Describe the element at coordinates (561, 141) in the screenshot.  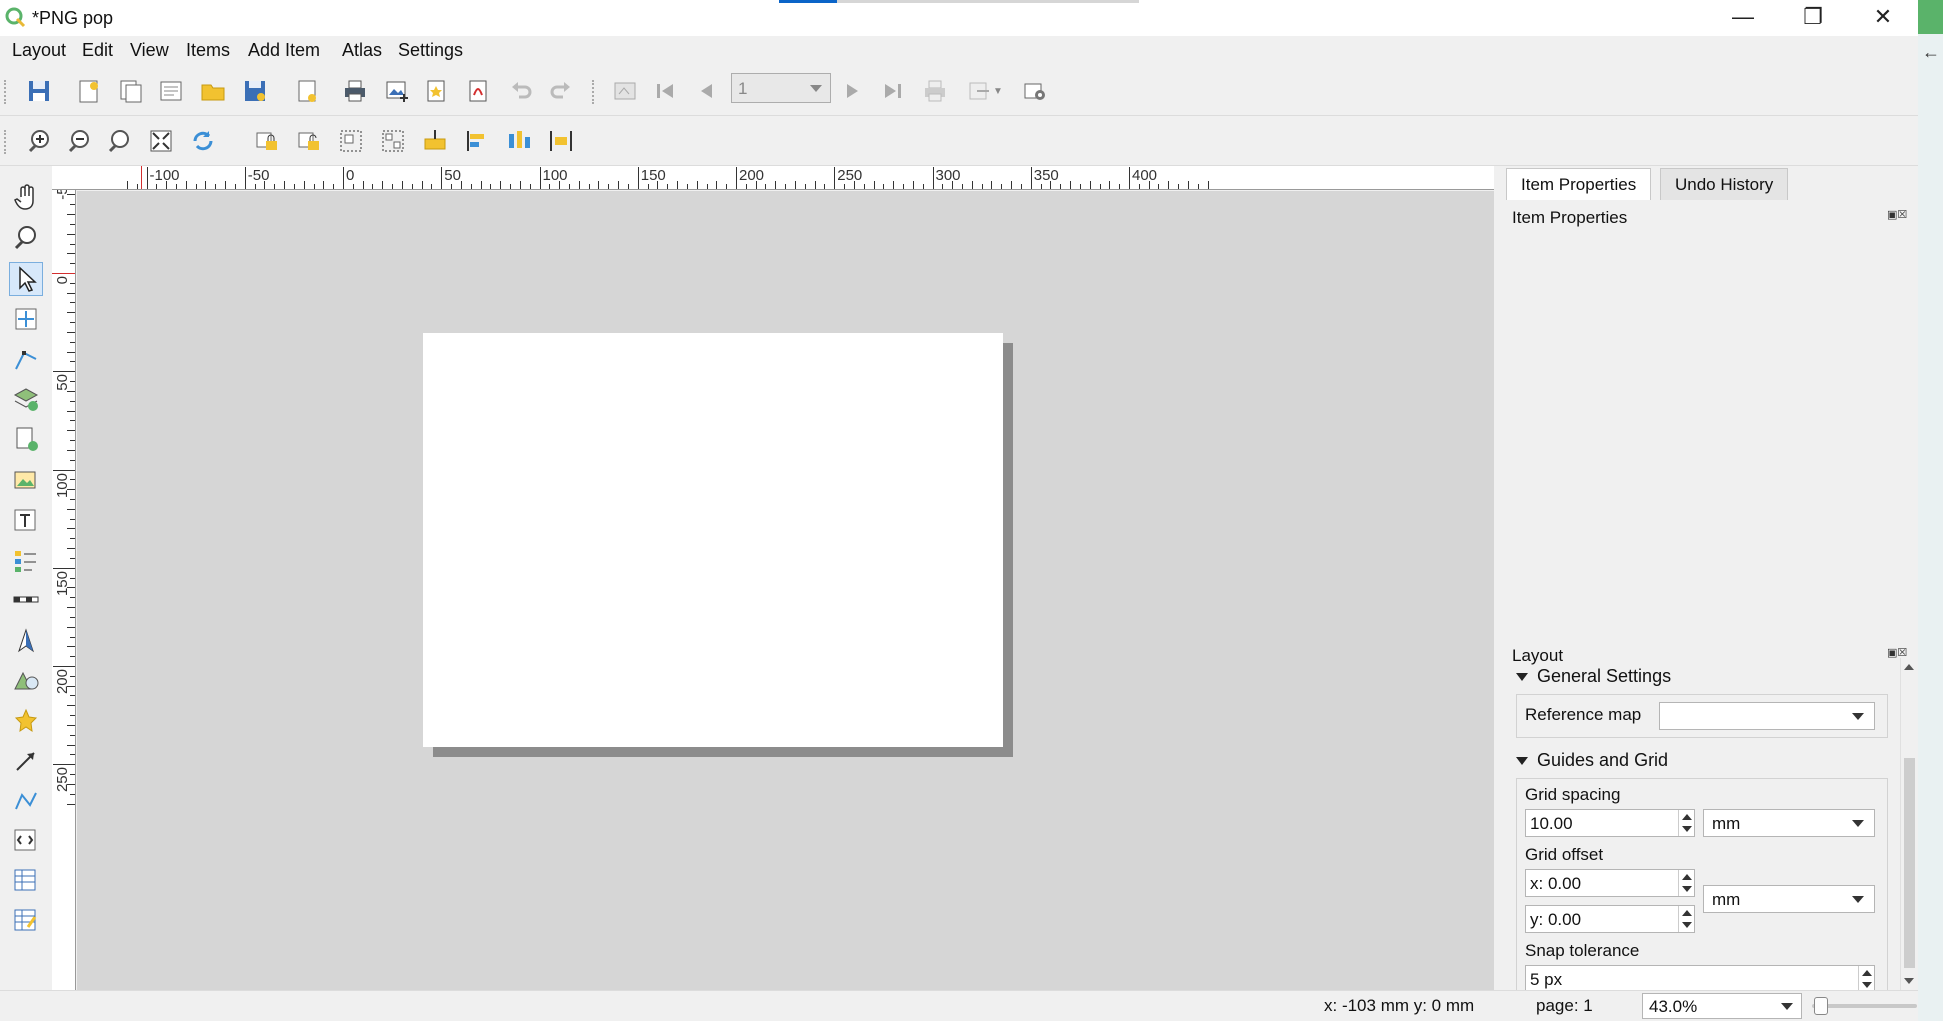
I see `resize-items-button` at that location.